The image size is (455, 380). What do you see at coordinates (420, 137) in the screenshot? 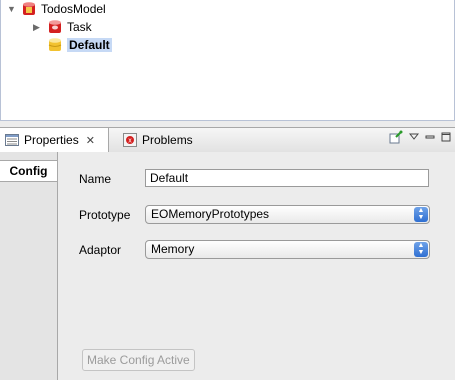
I see `view-toolbar` at bounding box center [420, 137].